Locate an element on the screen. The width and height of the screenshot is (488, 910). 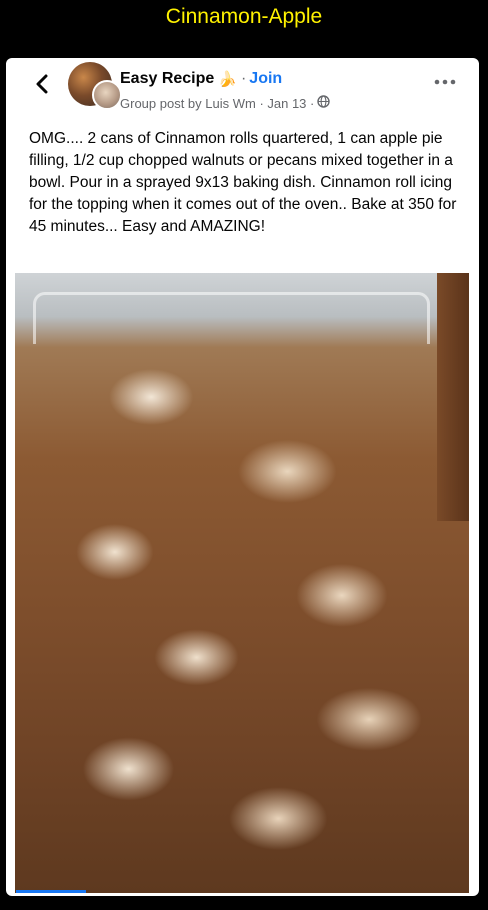
join-button: Join is located at coordinates (265, 79).